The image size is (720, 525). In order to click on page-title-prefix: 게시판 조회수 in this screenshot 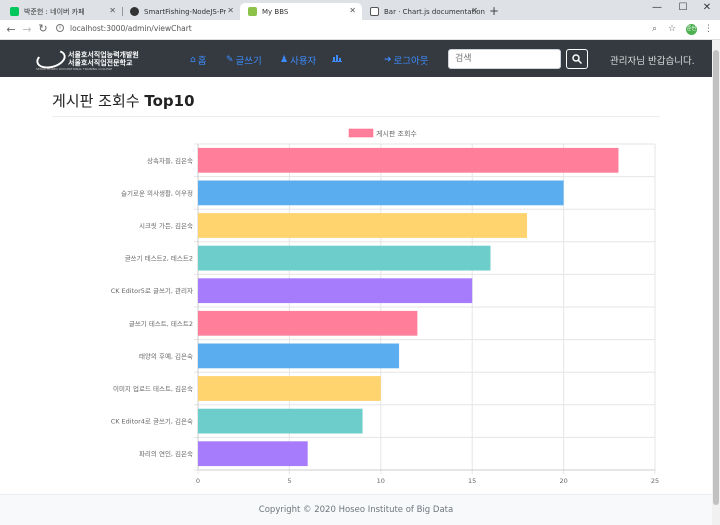, I will do `click(98, 101)`.